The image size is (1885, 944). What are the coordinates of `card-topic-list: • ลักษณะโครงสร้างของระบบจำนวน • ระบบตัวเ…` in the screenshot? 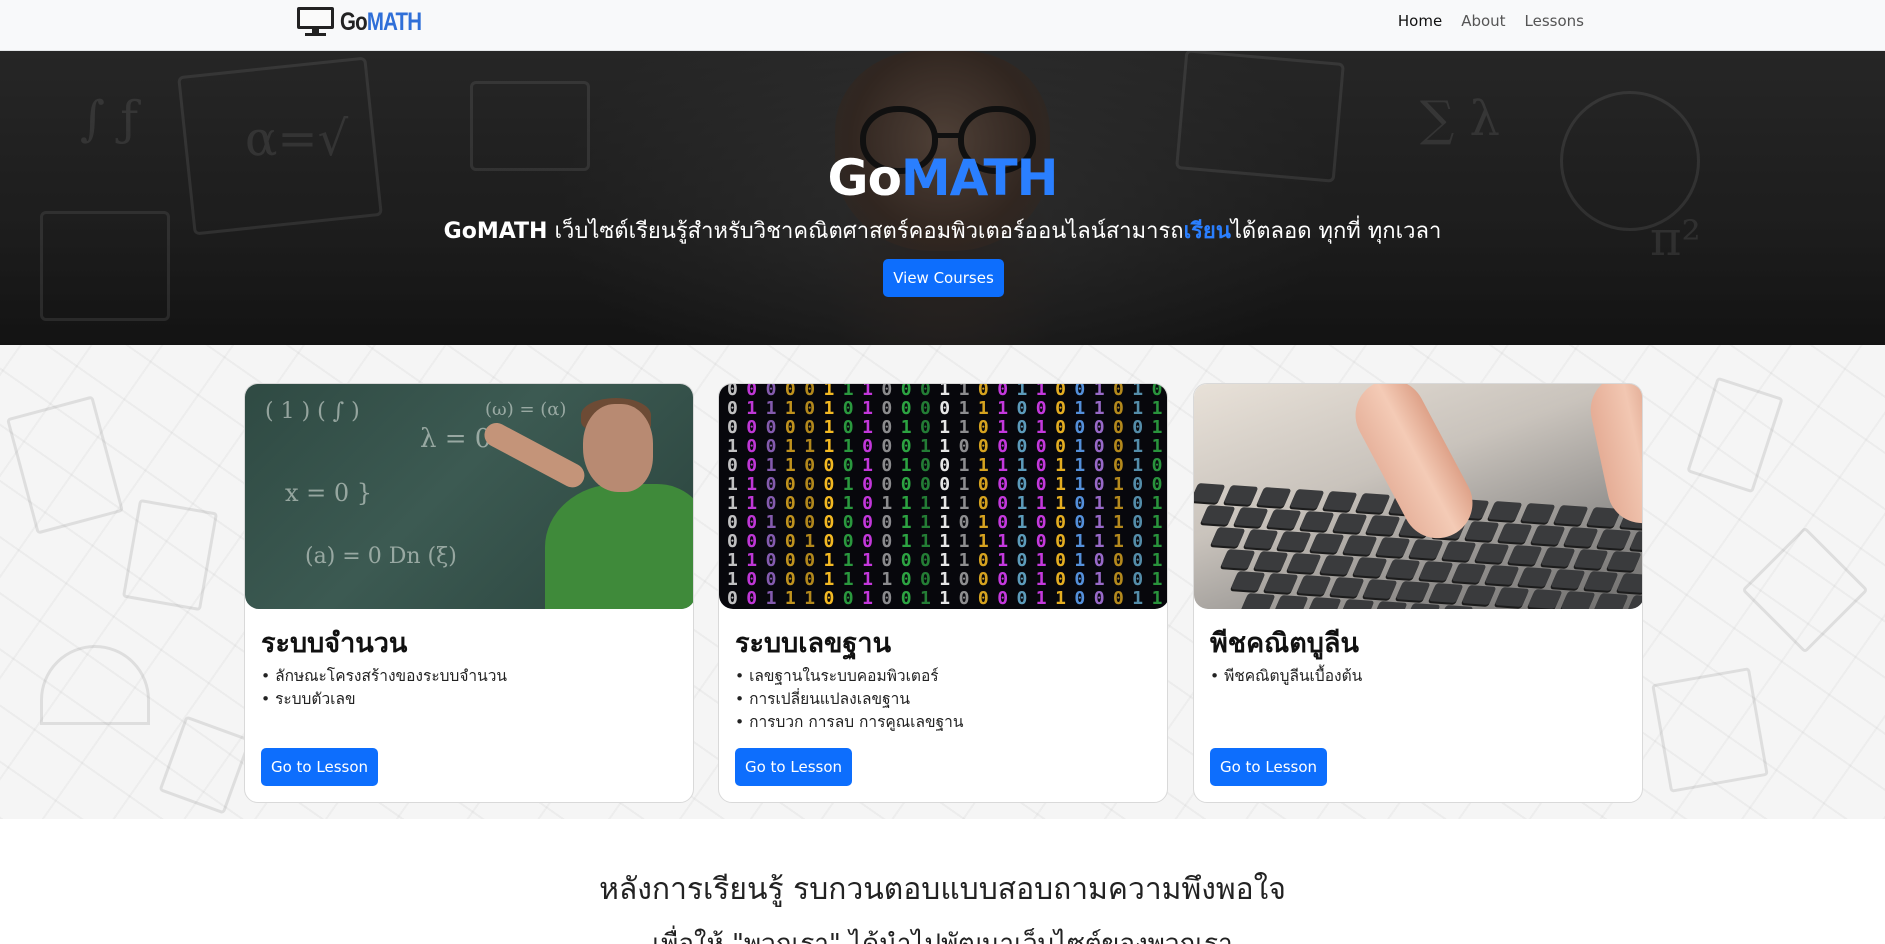 It's located at (384, 688).